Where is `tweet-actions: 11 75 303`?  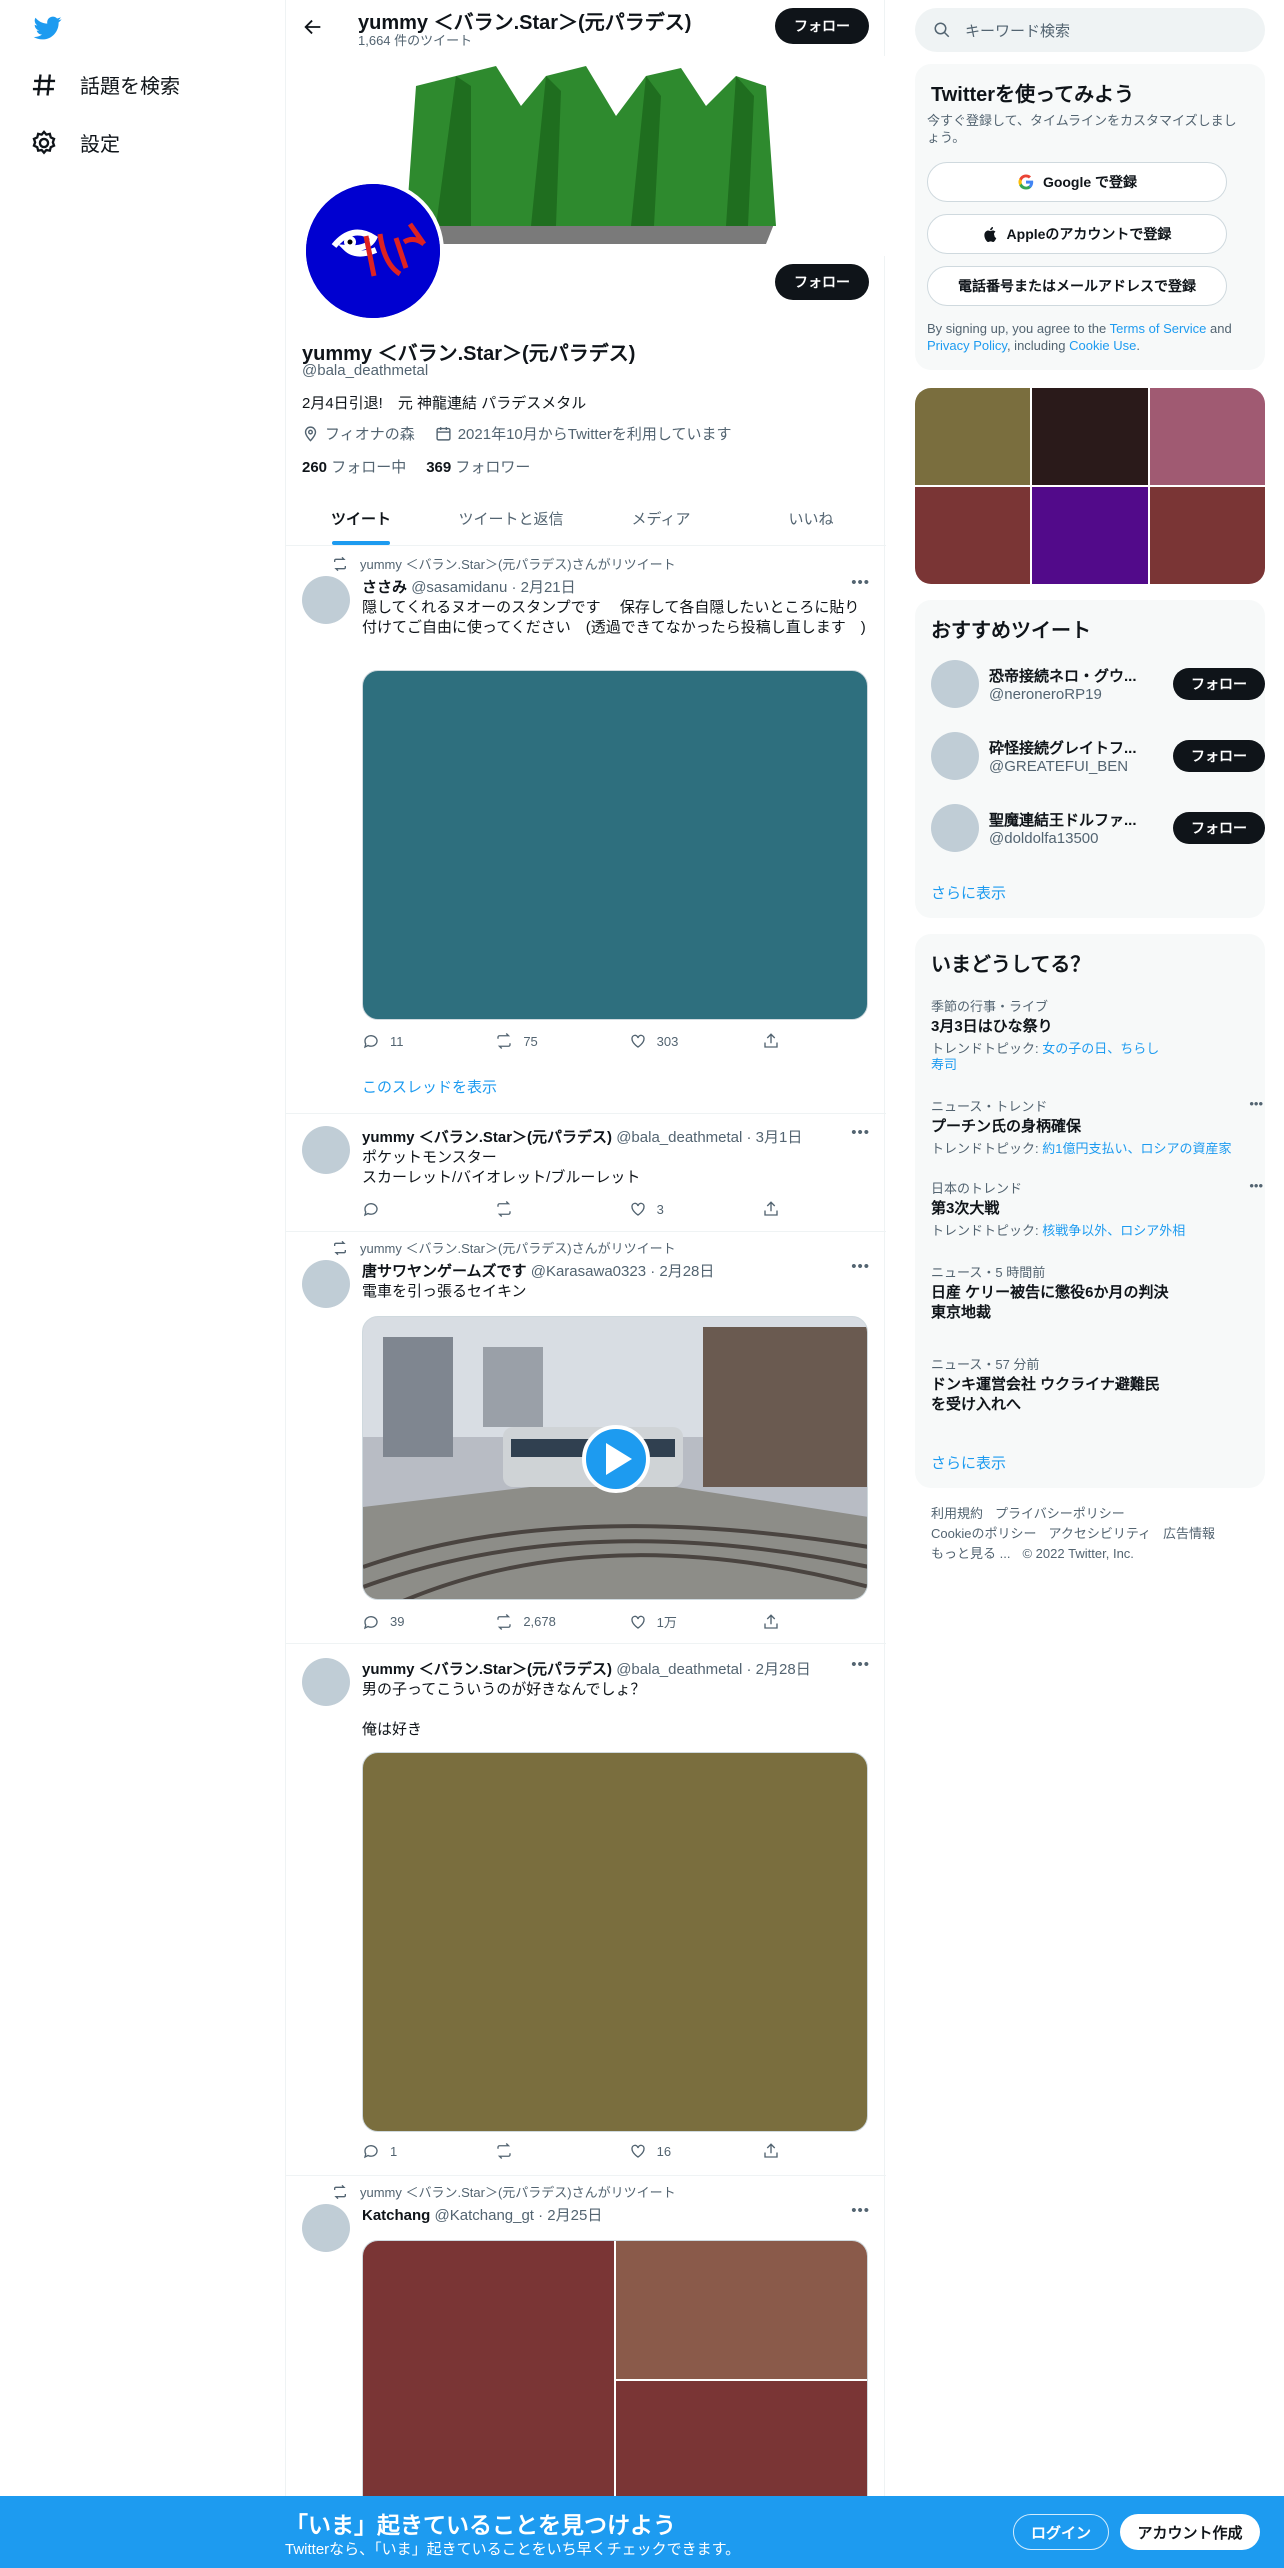
tweet-actions: 11 75 303 is located at coordinates (572, 1041).